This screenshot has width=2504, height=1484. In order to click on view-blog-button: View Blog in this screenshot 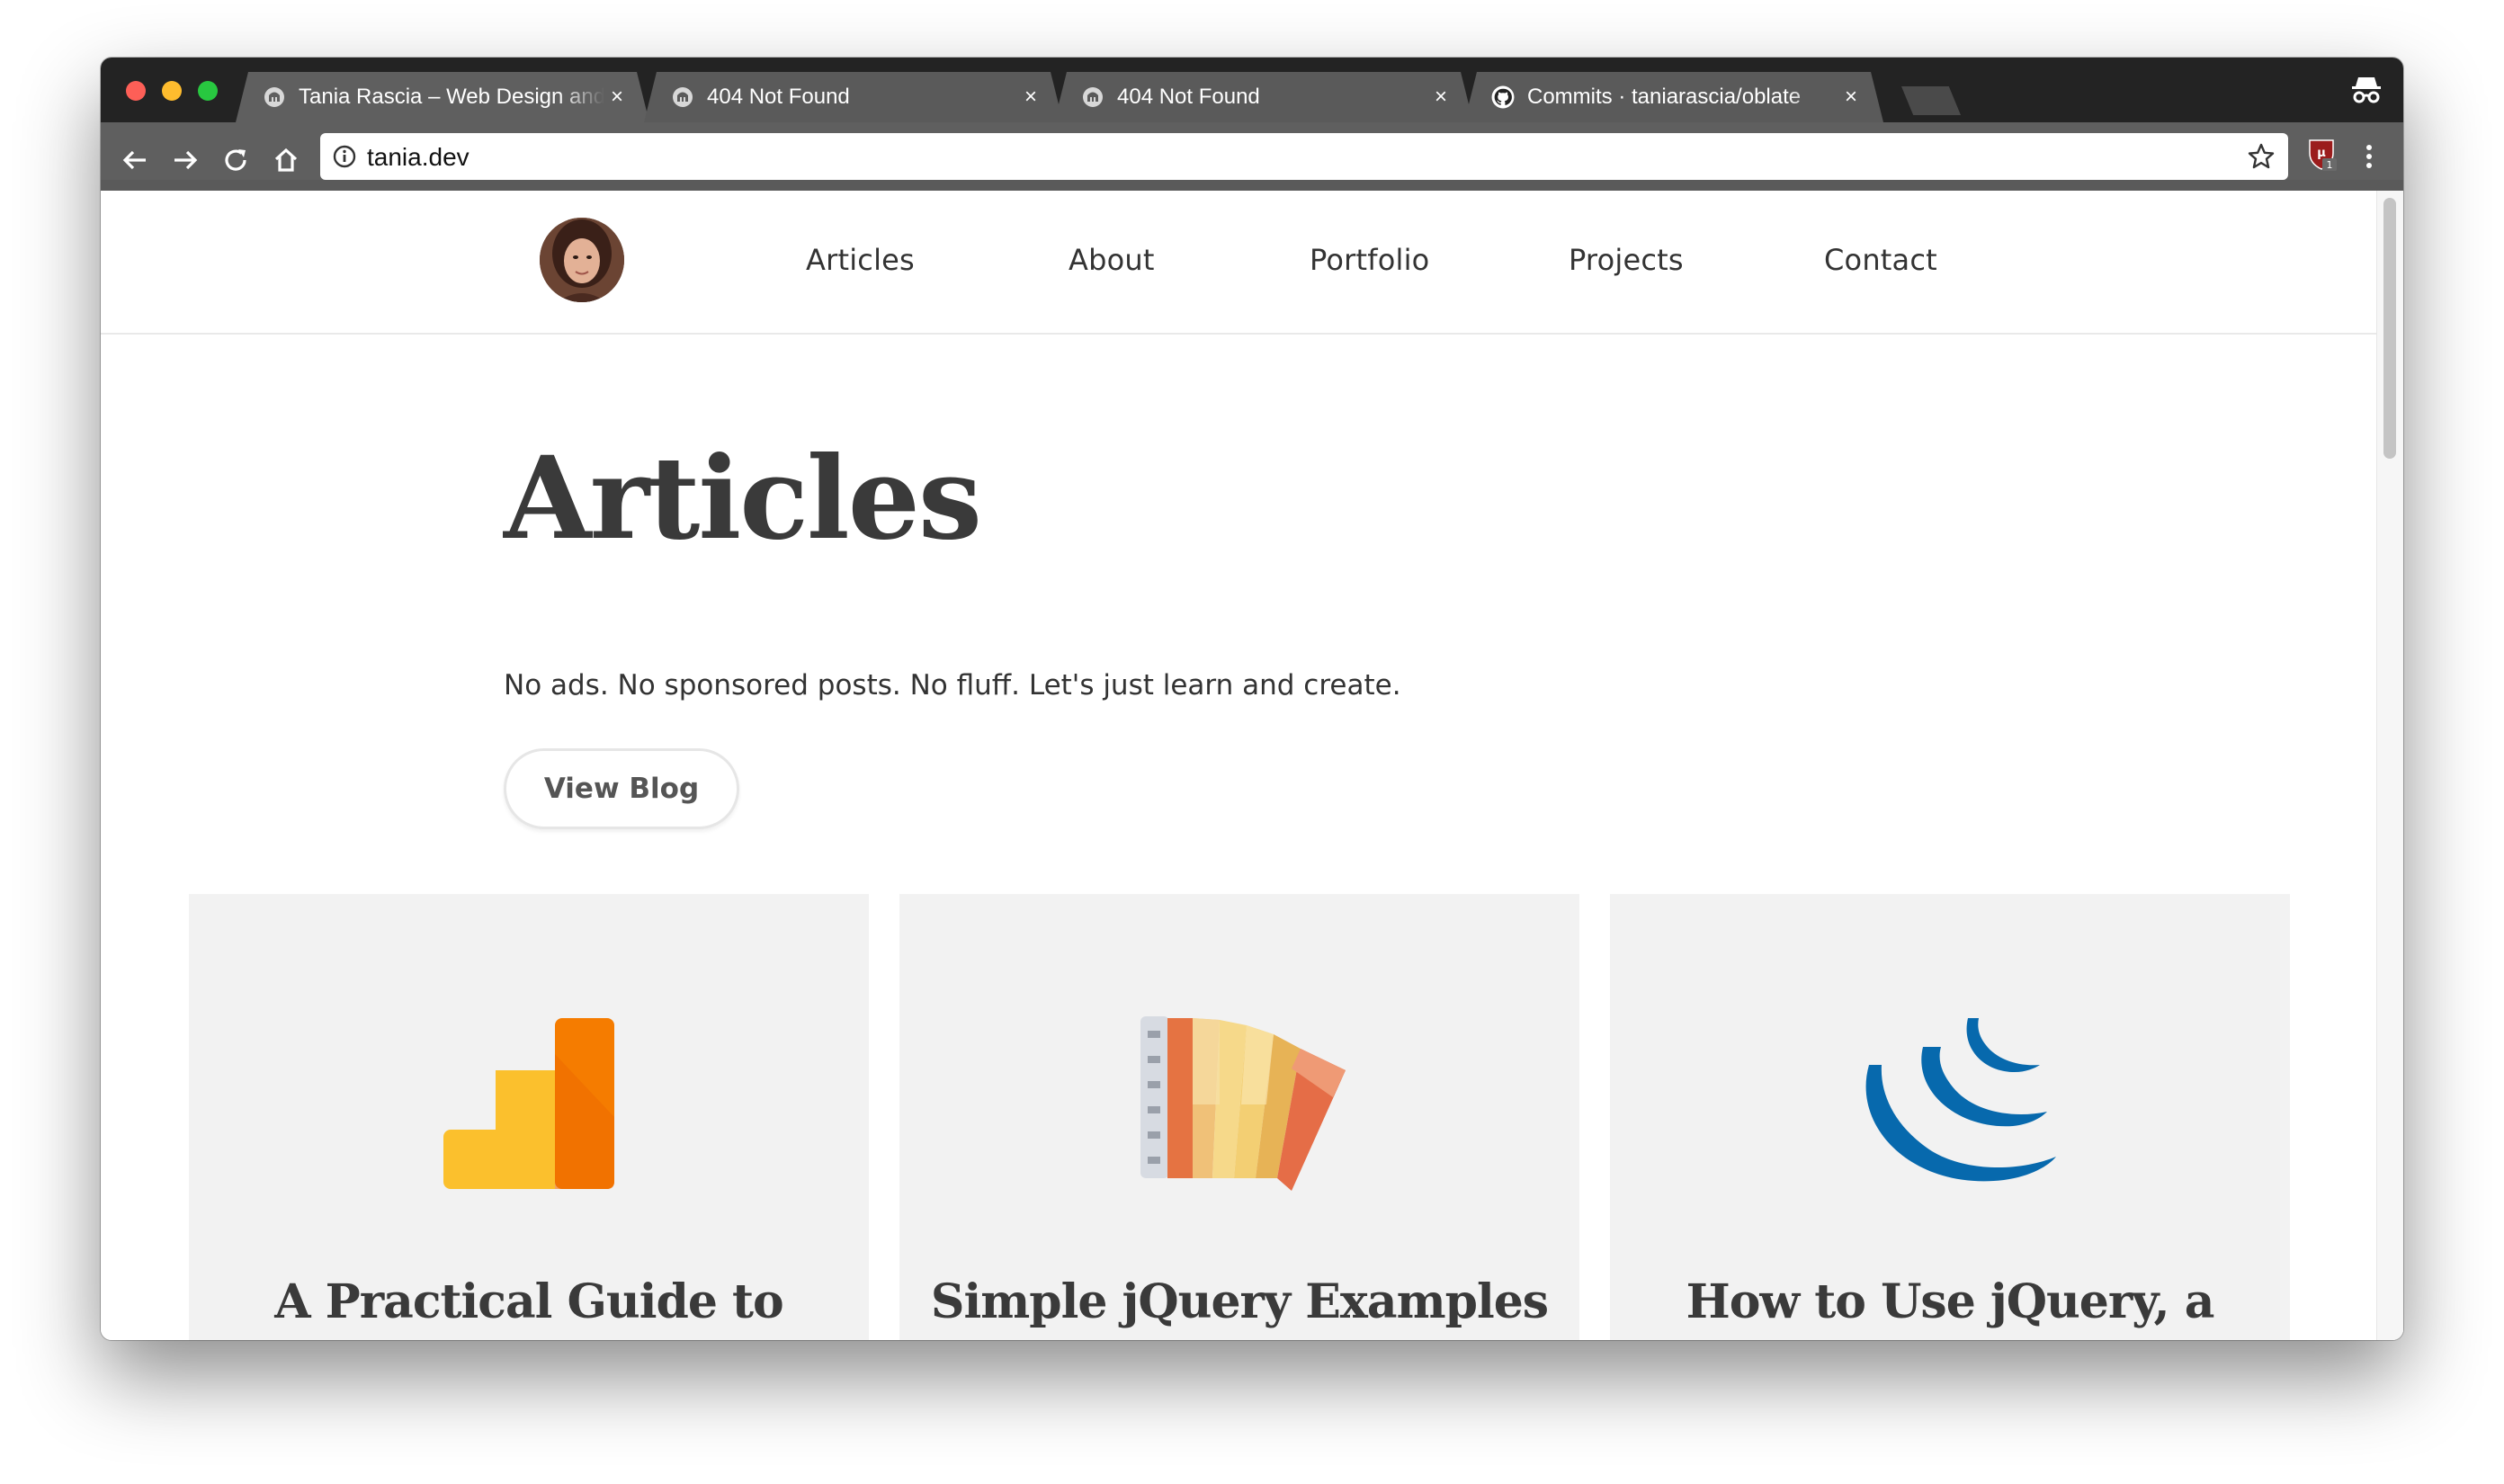, I will do `click(621, 788)`.